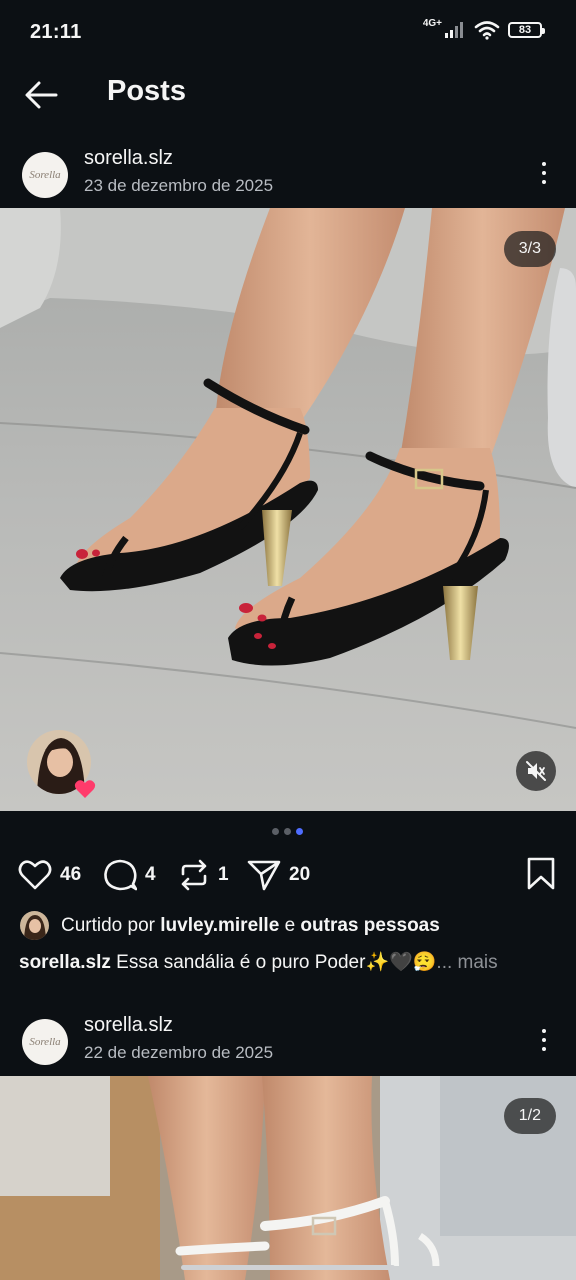  What do you see at coordinates (300, 874) in the screenshot?
I see `share-count: 20` at bounding box center [300, 874].